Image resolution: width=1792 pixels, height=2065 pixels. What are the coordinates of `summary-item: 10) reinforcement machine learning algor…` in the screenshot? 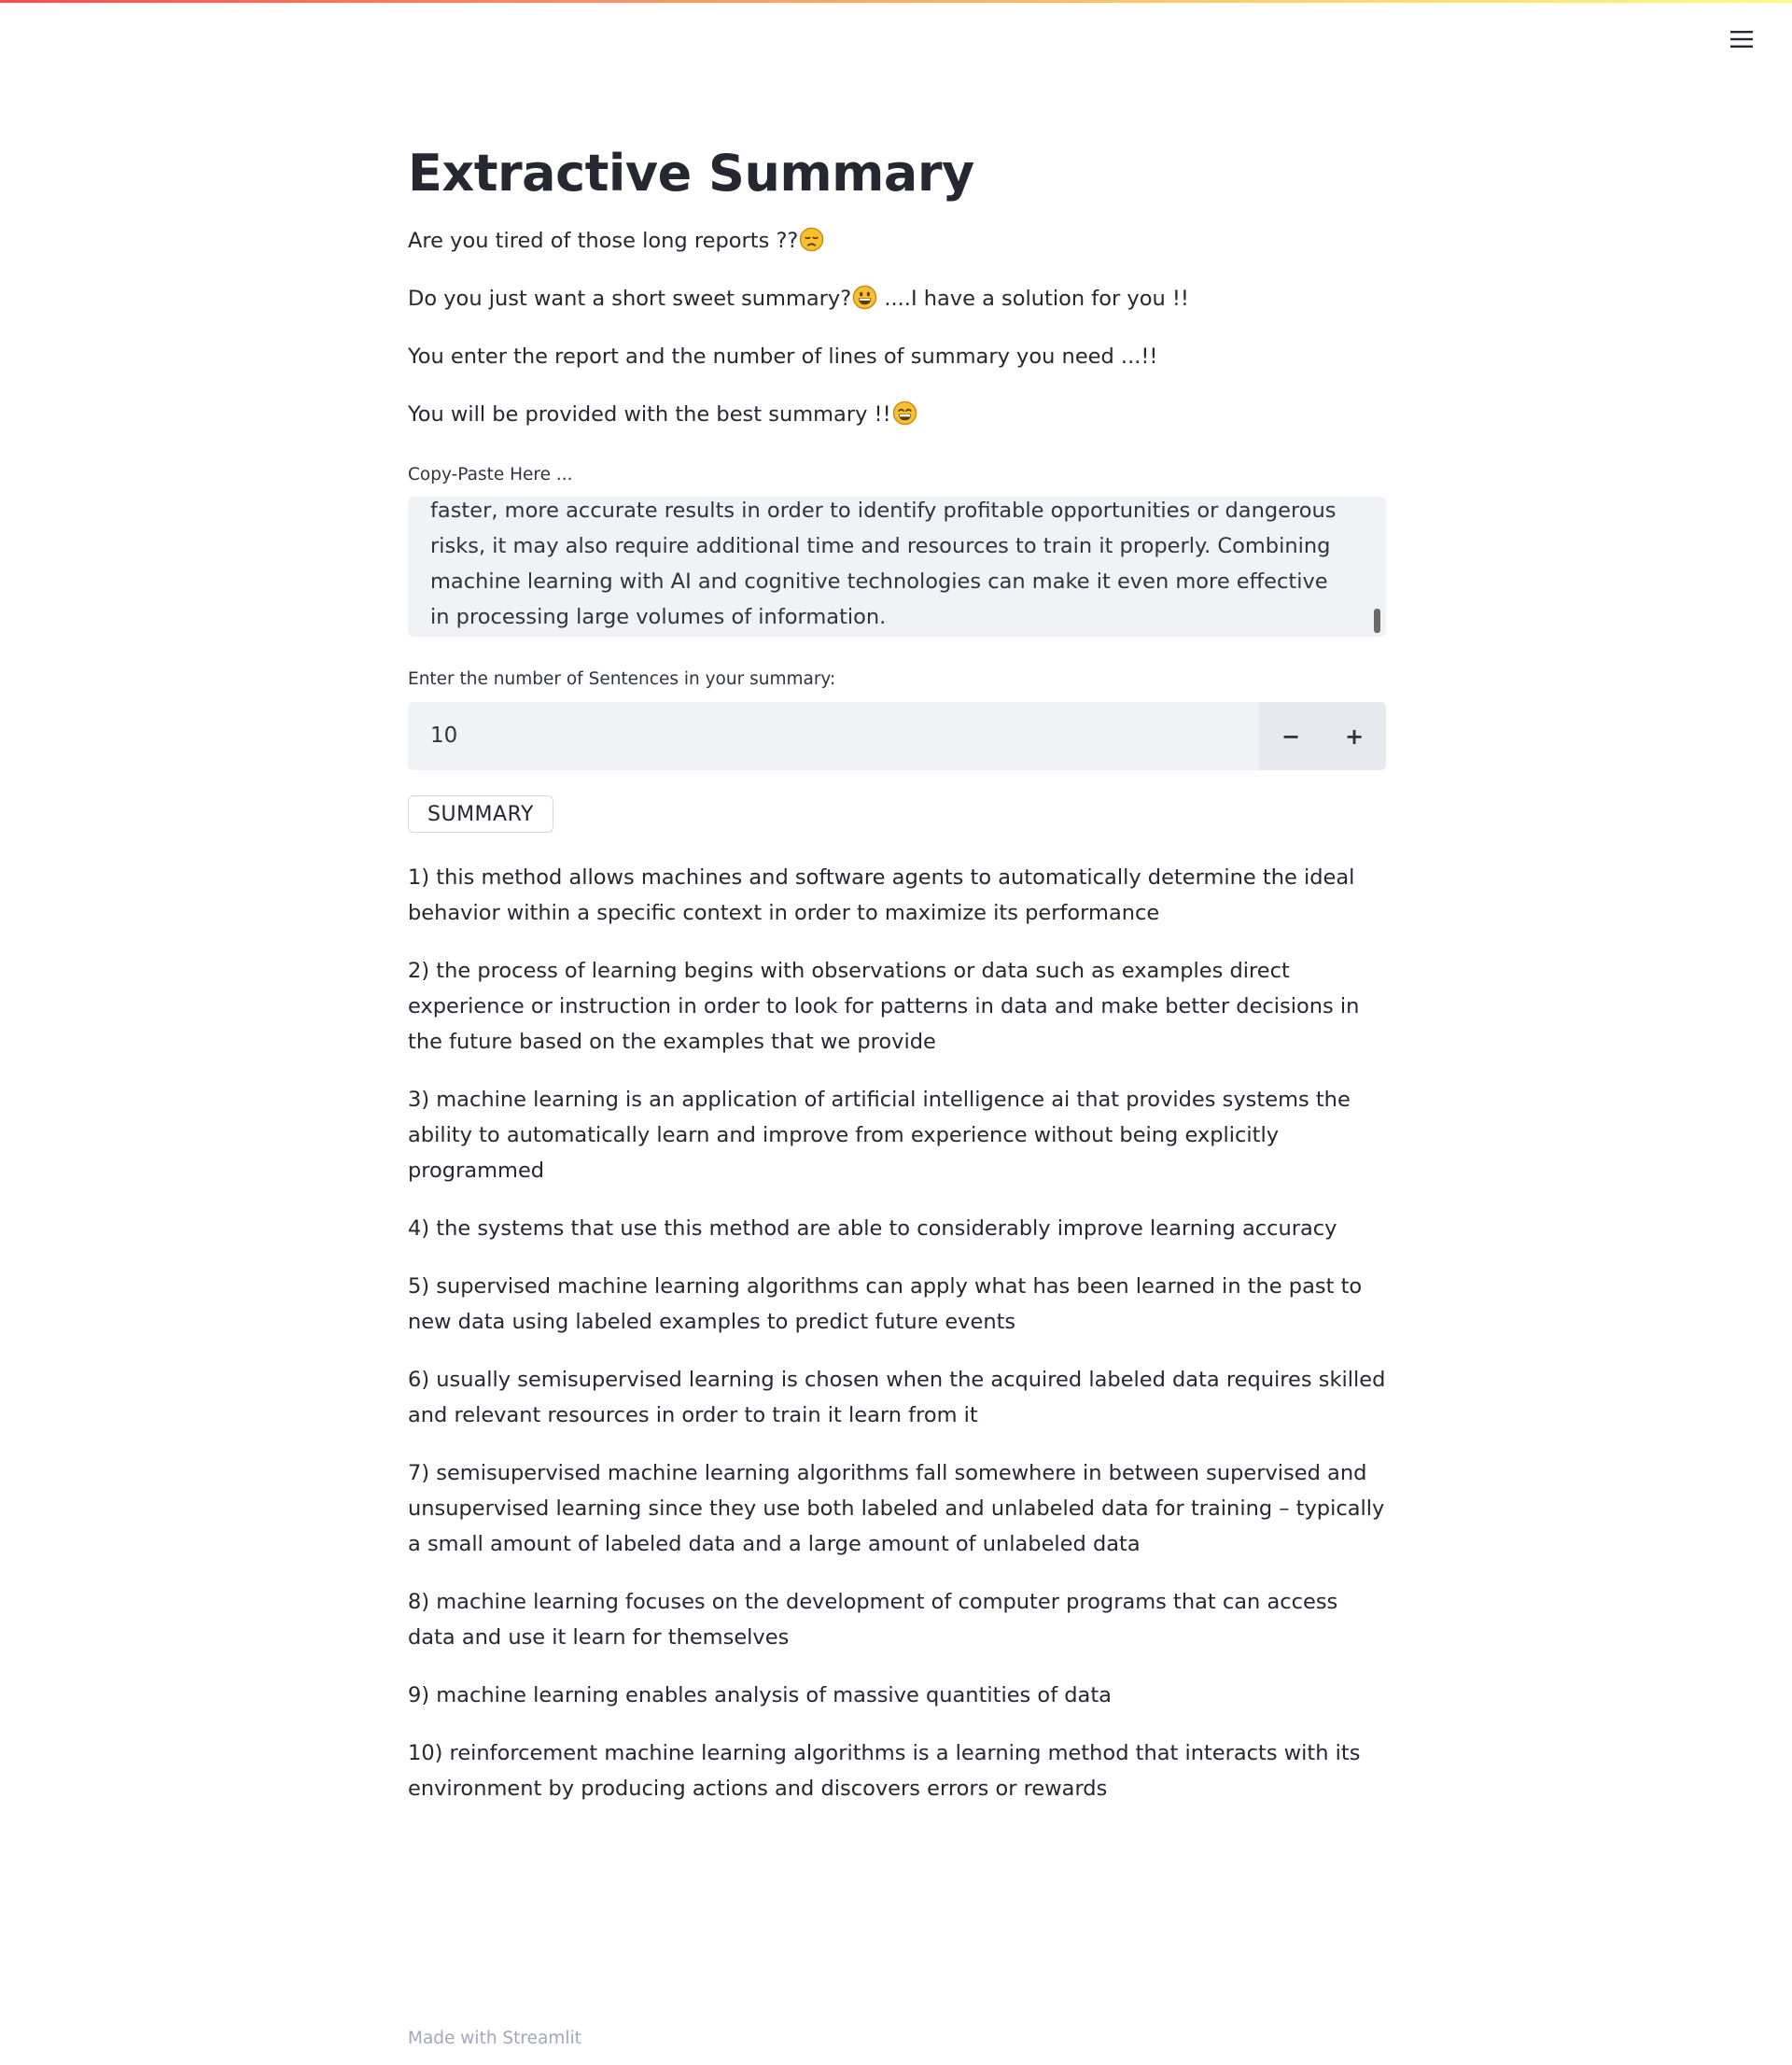 It's located at (884, 1771).